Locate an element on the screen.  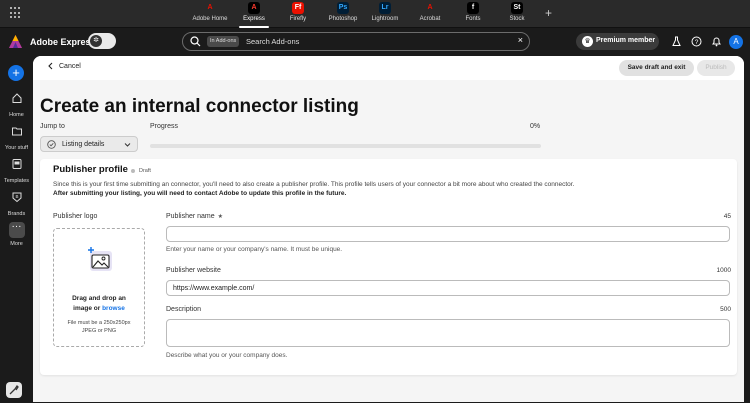
app-express: A Express is located at coordinates (254, 15).